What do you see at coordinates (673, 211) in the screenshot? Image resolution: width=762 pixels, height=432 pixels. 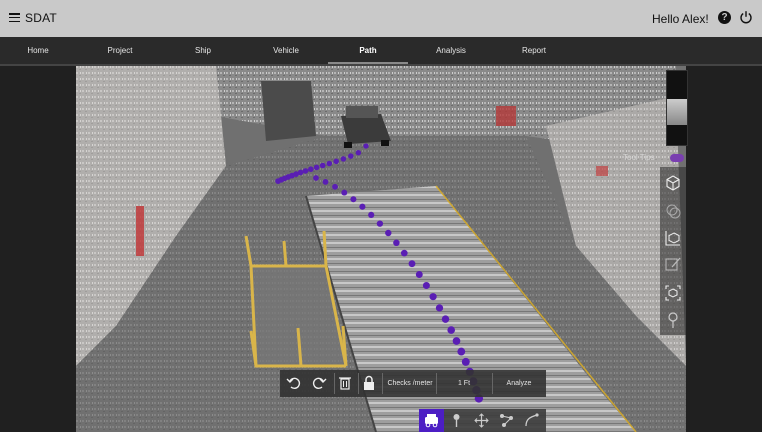 I see `layers-cube-icon` at bounding box center [673, 211].